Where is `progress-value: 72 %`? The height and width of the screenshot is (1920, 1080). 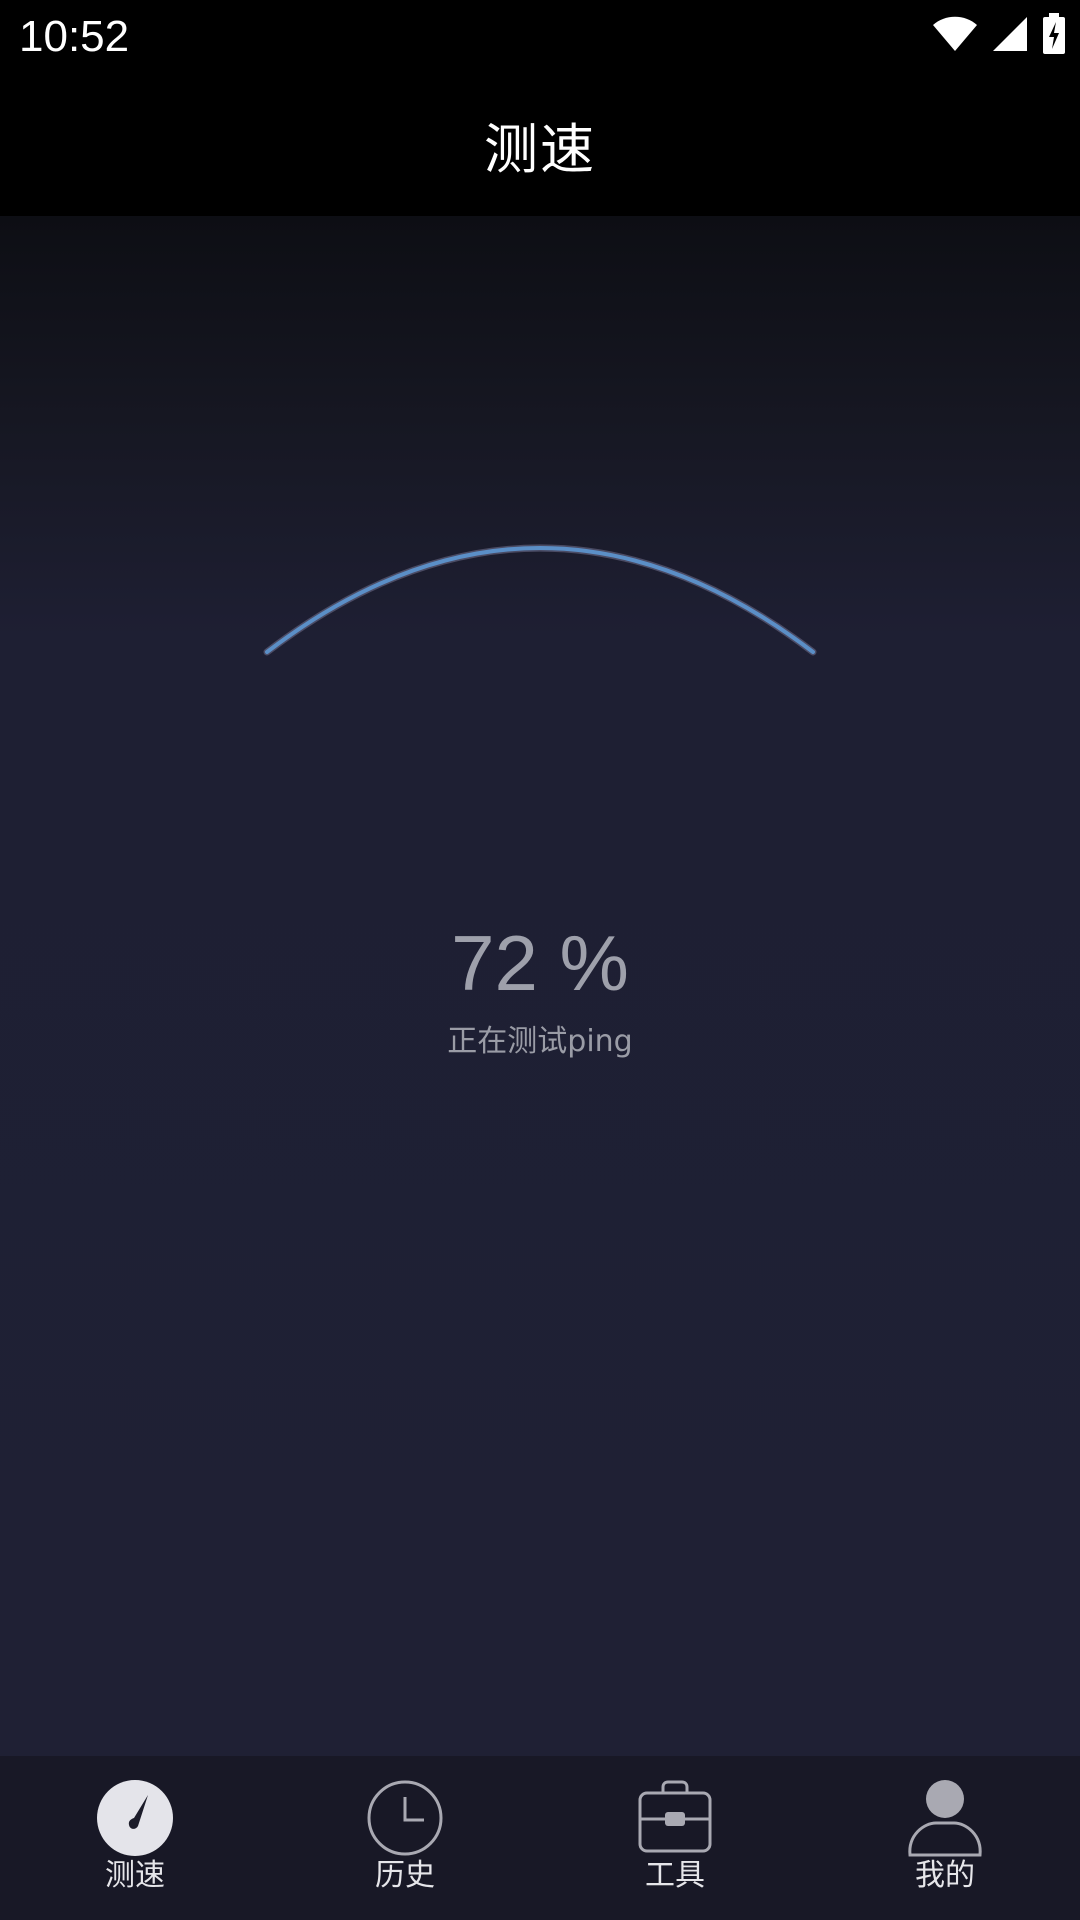
progress-value: 72 % is located at coordinates (540, 963).